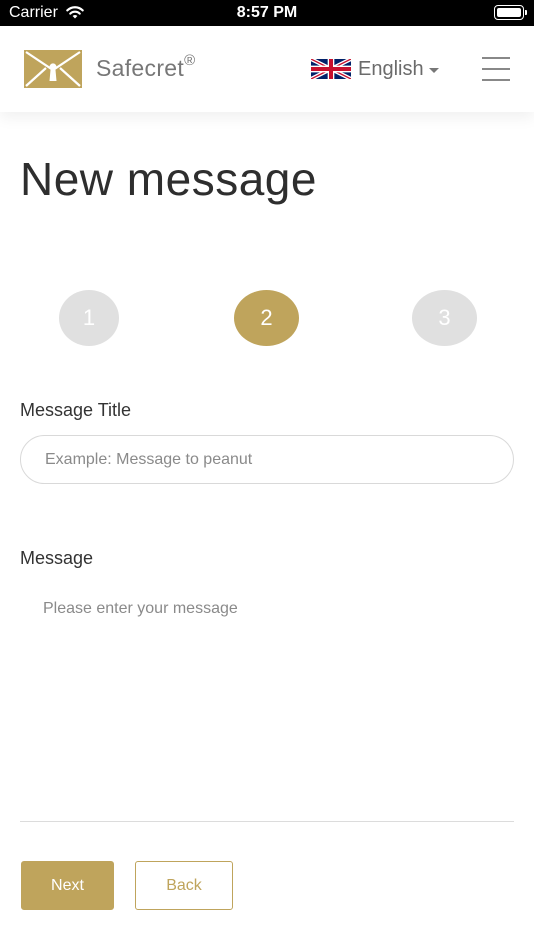  Describe the element at coordinates (444, 318) in the screenshot. I see `step-3-indicator: 3` at that location.